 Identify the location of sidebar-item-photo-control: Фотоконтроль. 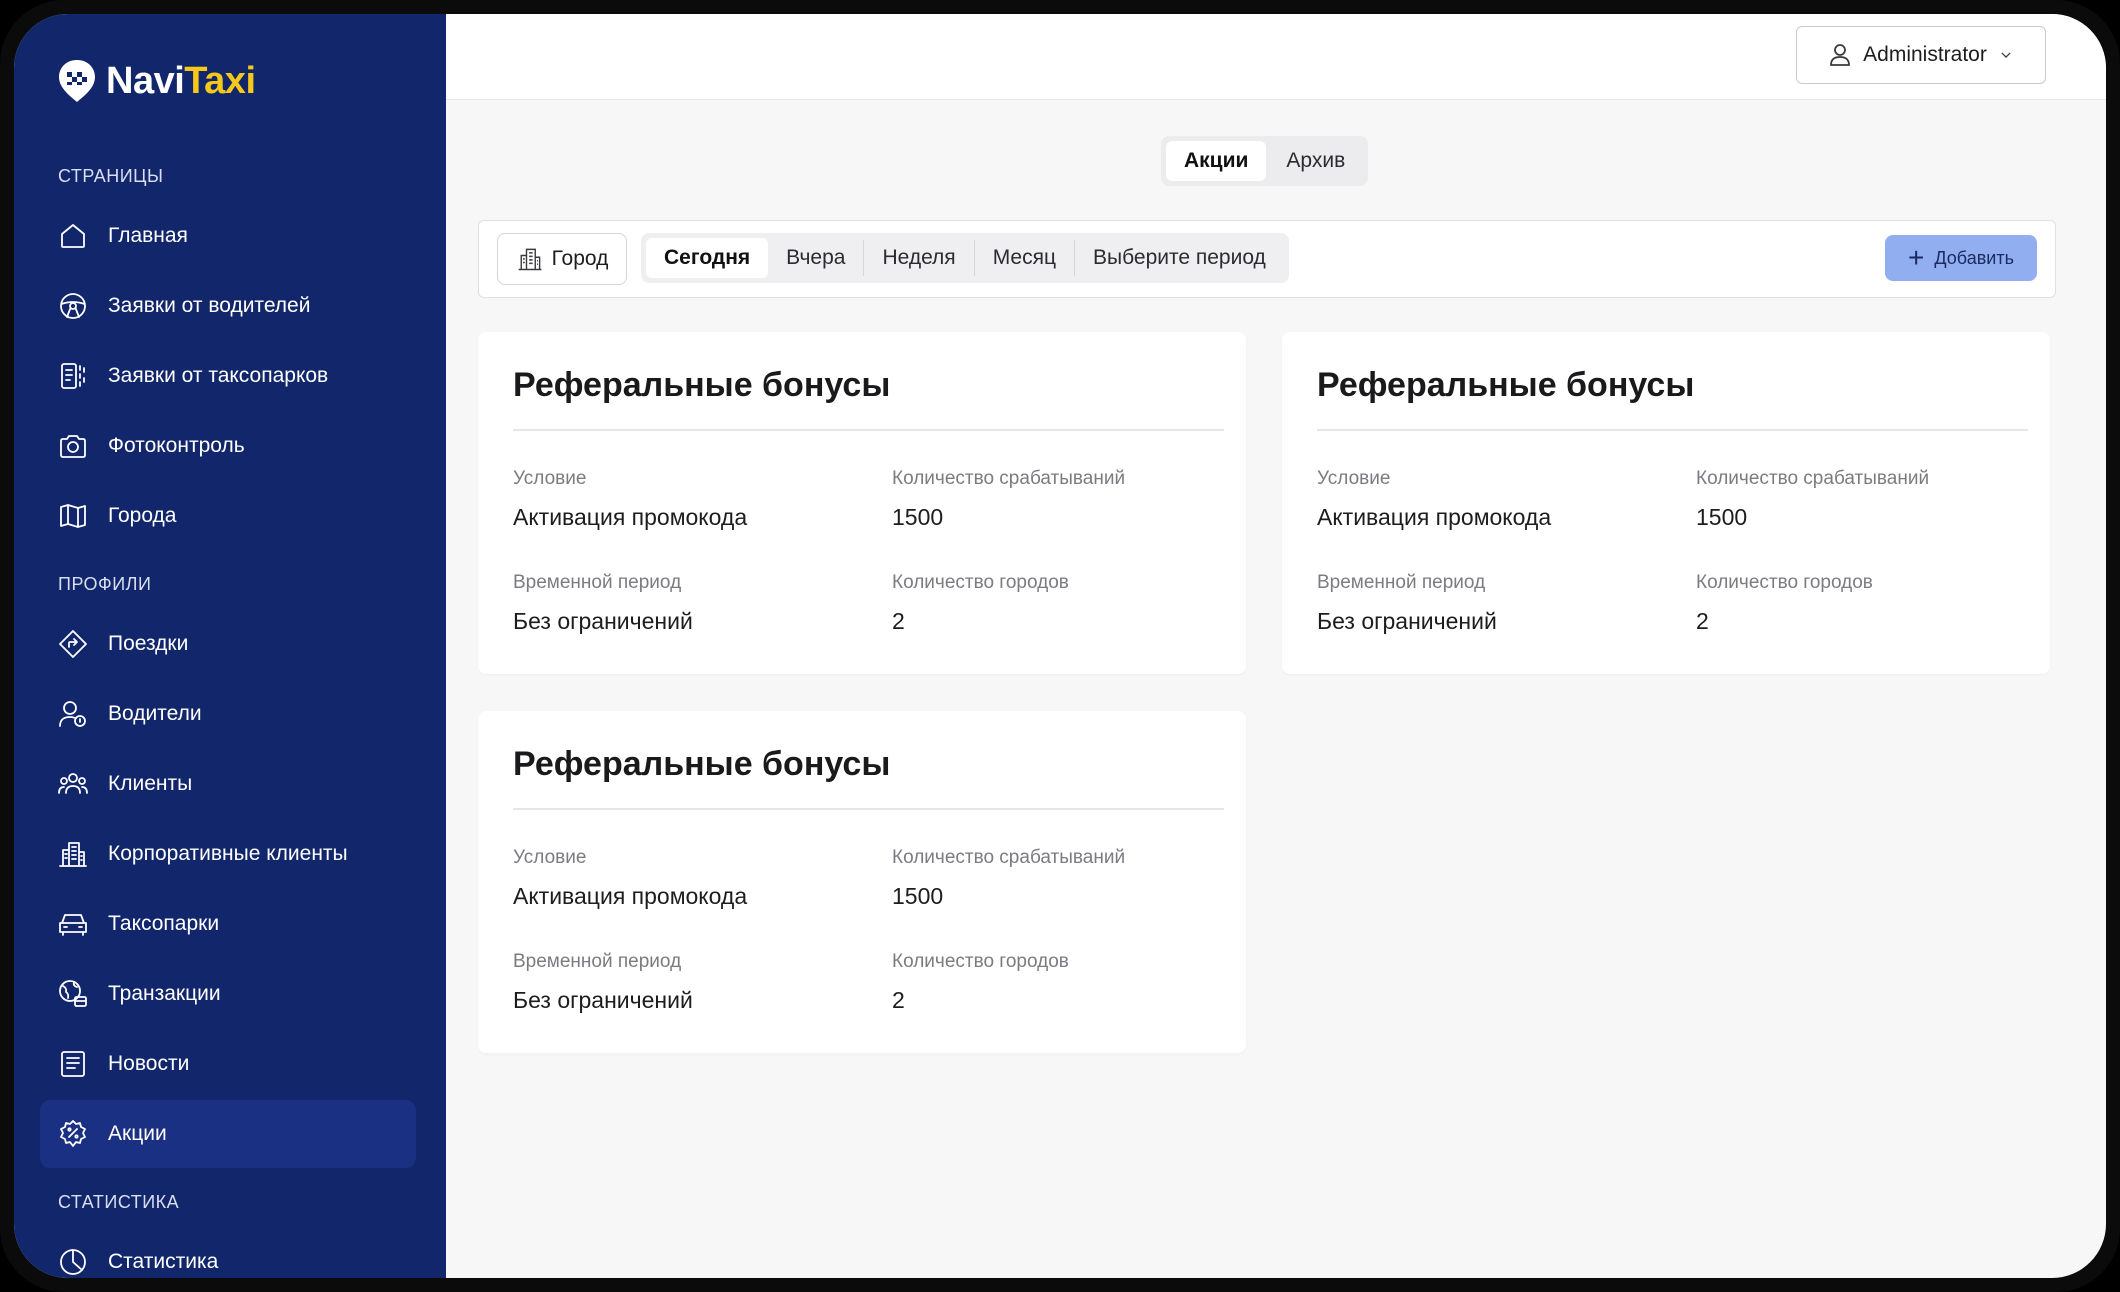
(228, 446).